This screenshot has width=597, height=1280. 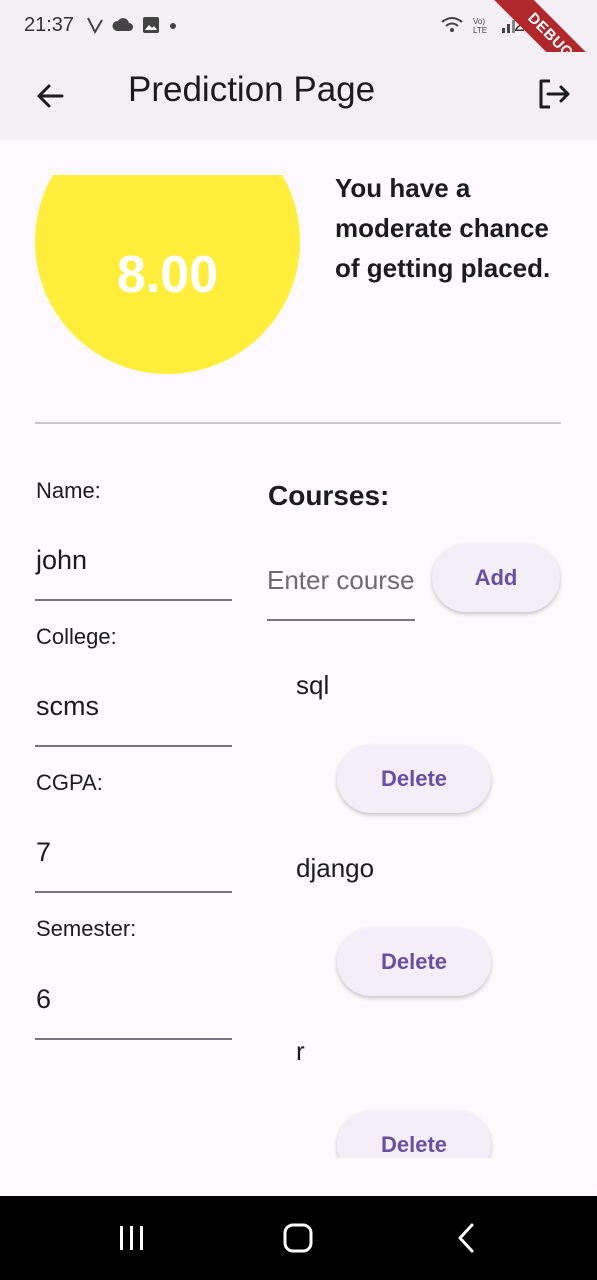 I want to click on image-icon, so click(x=151, y=25).